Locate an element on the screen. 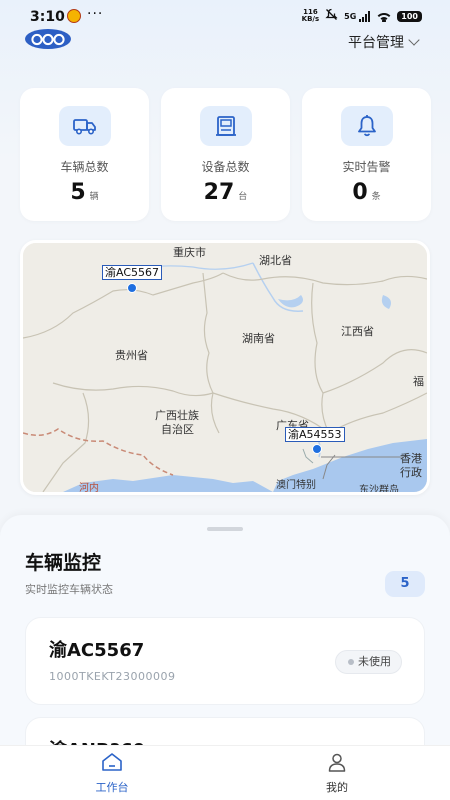 This screenshot has height=800, width=450. map-label-macau: 澳门特别 is located at coordinates (296, 485).